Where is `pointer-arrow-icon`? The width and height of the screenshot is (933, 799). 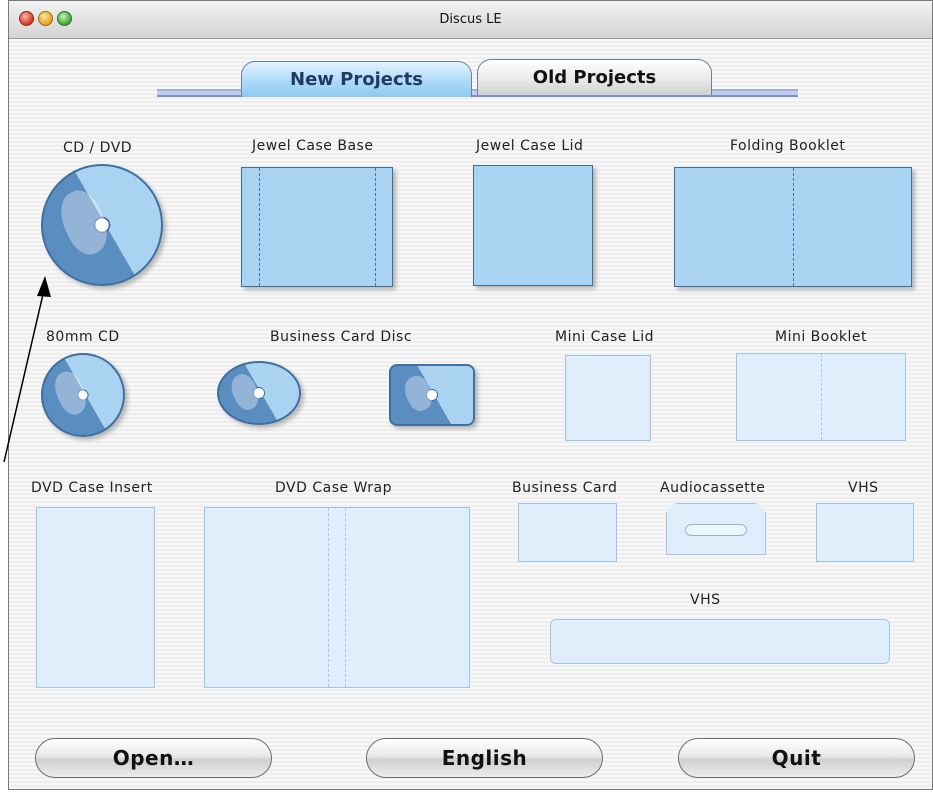
pointer-arrow-icon is located at coordinates (27, 369).